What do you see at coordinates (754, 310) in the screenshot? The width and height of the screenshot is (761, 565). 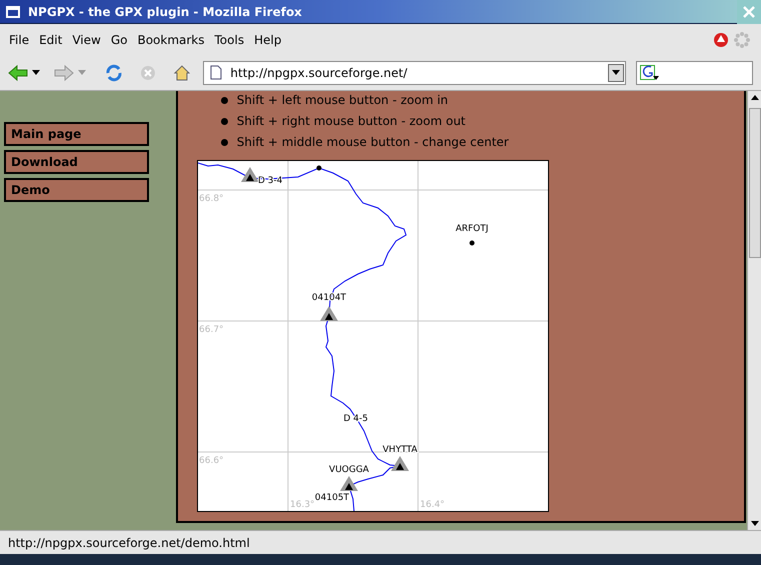 I see `scrollbar` at bounding box center [754, 310].